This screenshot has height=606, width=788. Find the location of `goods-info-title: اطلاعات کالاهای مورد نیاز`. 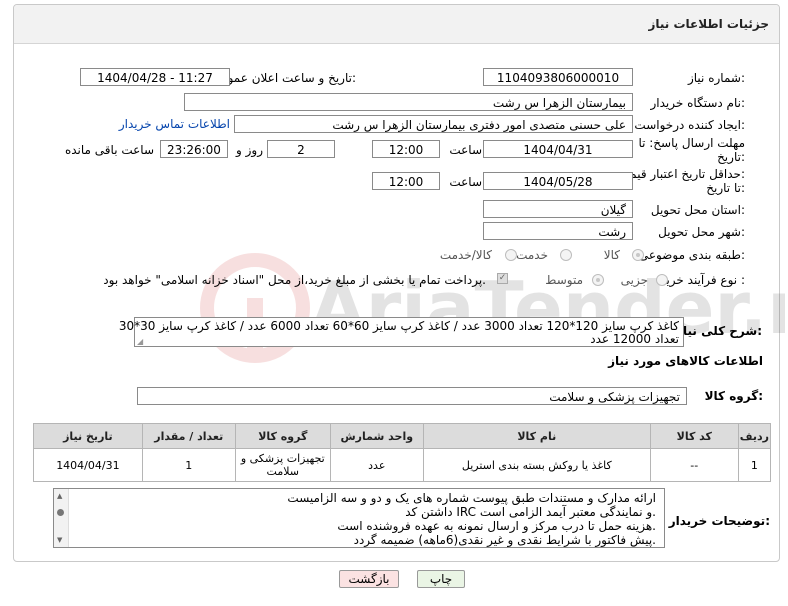

goods-info-title: اطلاعات کالاهای مورد نیاز is located at coordinates (685, 361).